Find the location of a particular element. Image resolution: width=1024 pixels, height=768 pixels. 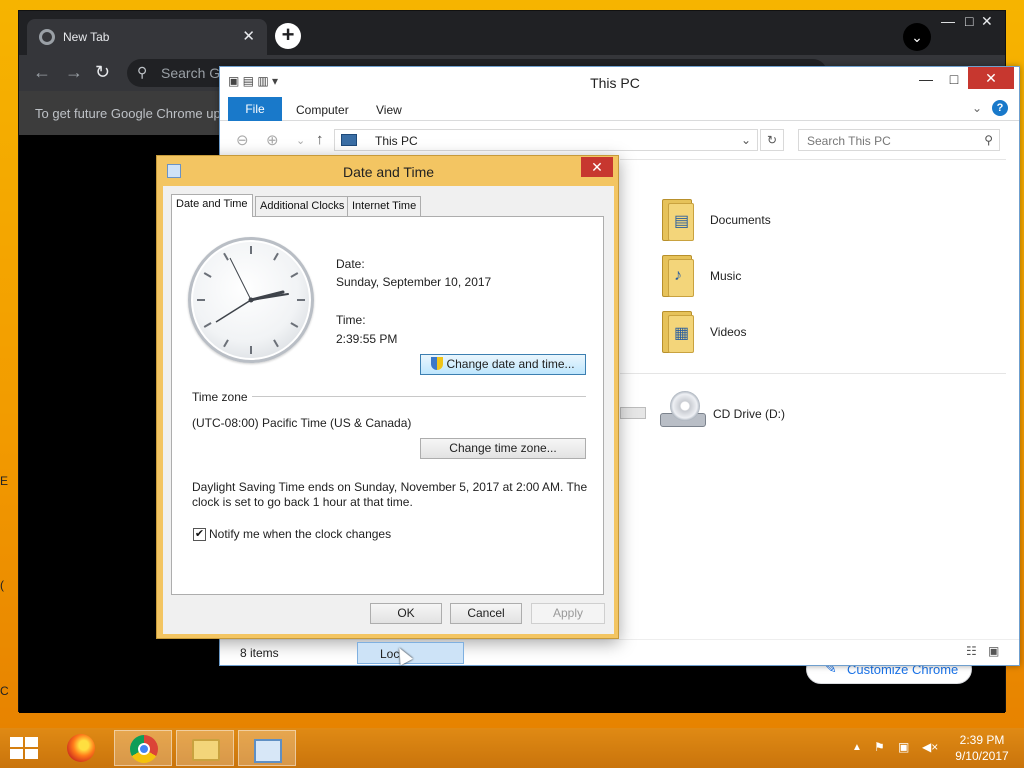

explorer-address-row: ⊖ ⊕ ⌄ ↑ This PC ⌄ ↻ Search This PC ⚲ is located at coordinates (619, 140).